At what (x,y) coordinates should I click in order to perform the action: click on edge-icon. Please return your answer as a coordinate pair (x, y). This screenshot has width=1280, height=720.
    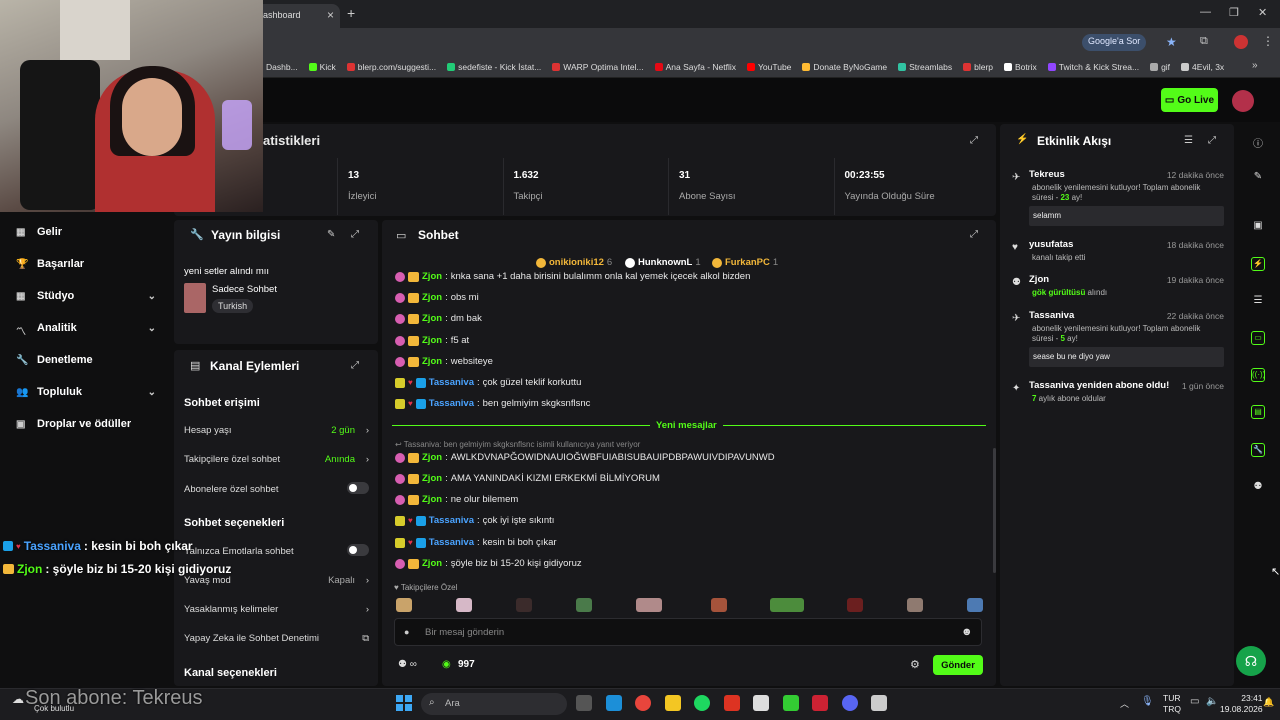
    Looking at the image, I should click on (613, 703).